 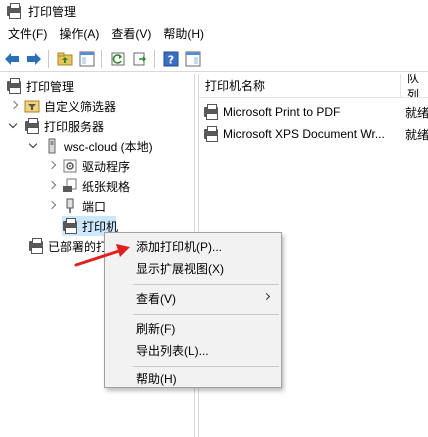 What do you see at coordinates (140, 59) in the screenshot?
I see `export-list-icon` at bounding box center [140, 59].